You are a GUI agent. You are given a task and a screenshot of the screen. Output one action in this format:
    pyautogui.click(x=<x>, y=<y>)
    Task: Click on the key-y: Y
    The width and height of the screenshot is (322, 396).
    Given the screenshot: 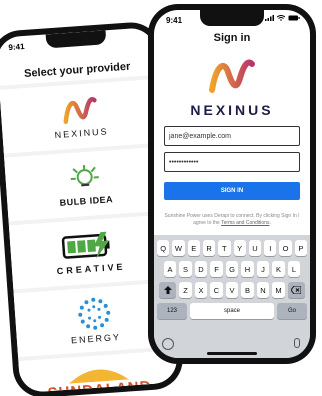 What is the action you would take?
    pyautogui.click(x=239, y=248)
    